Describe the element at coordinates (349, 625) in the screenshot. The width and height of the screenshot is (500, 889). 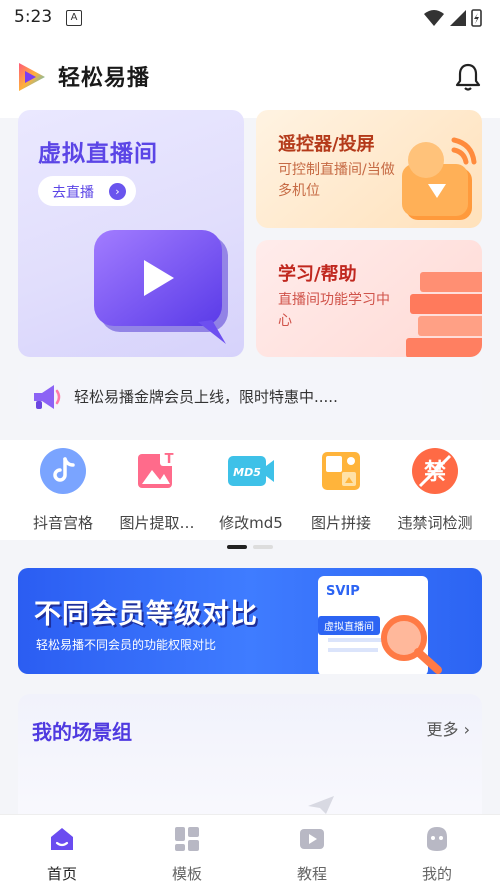
I see `svip-tag: 虚拟直播间` at that location.